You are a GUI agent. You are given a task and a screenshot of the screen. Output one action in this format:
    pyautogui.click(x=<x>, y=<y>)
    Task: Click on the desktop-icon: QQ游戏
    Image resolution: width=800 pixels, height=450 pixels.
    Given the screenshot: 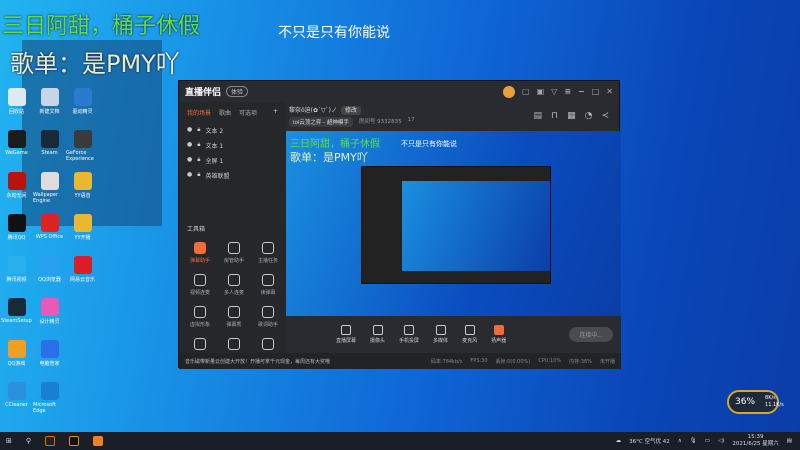 What is the action you would take?
    pyautogui.click(x=16, y=358)
    